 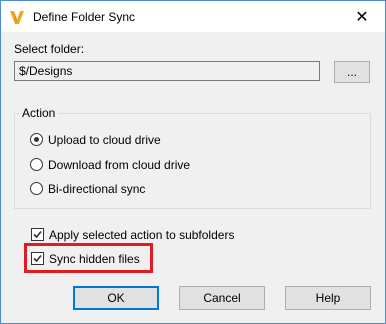 I want to click on apply-subfolders-checkbox, so click(x=37, y=234).